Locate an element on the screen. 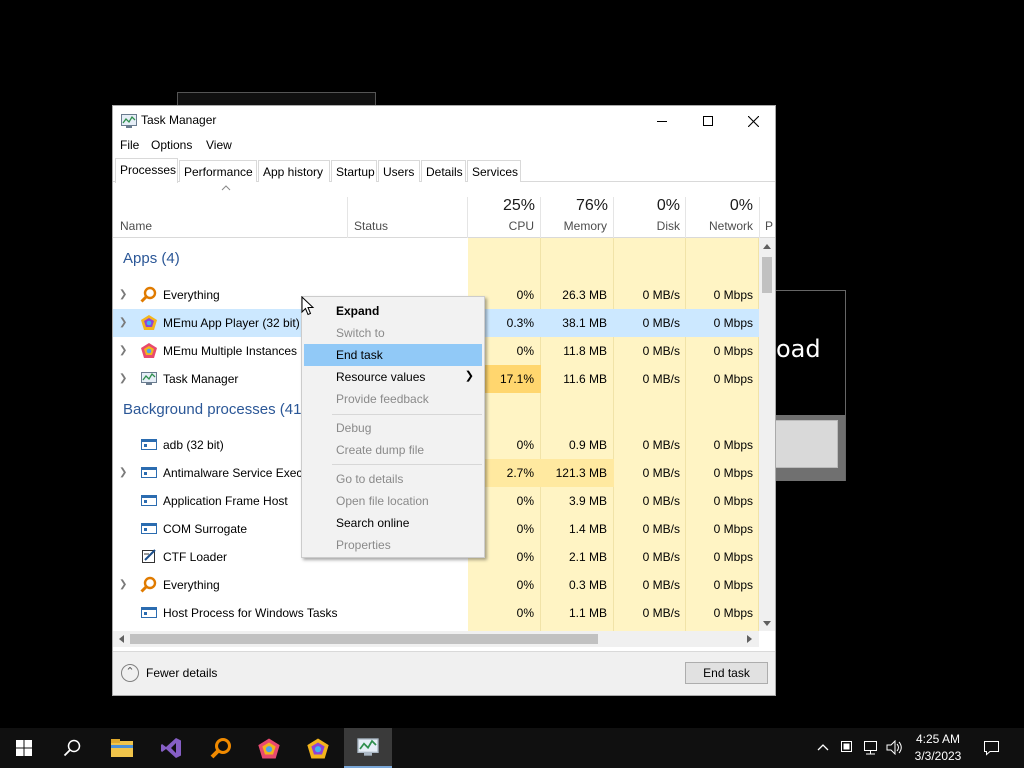  column-disk: Disk is located at coordinates (649, 226).